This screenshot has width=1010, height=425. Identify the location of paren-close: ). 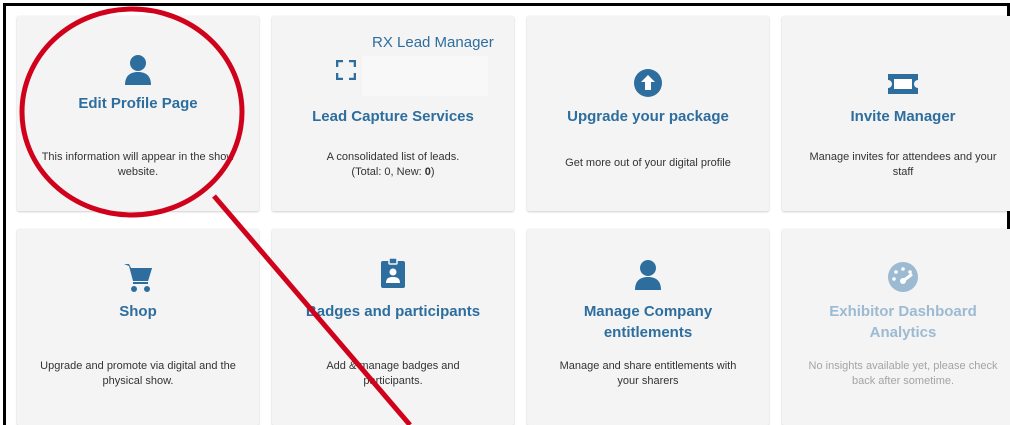
(432, 172).